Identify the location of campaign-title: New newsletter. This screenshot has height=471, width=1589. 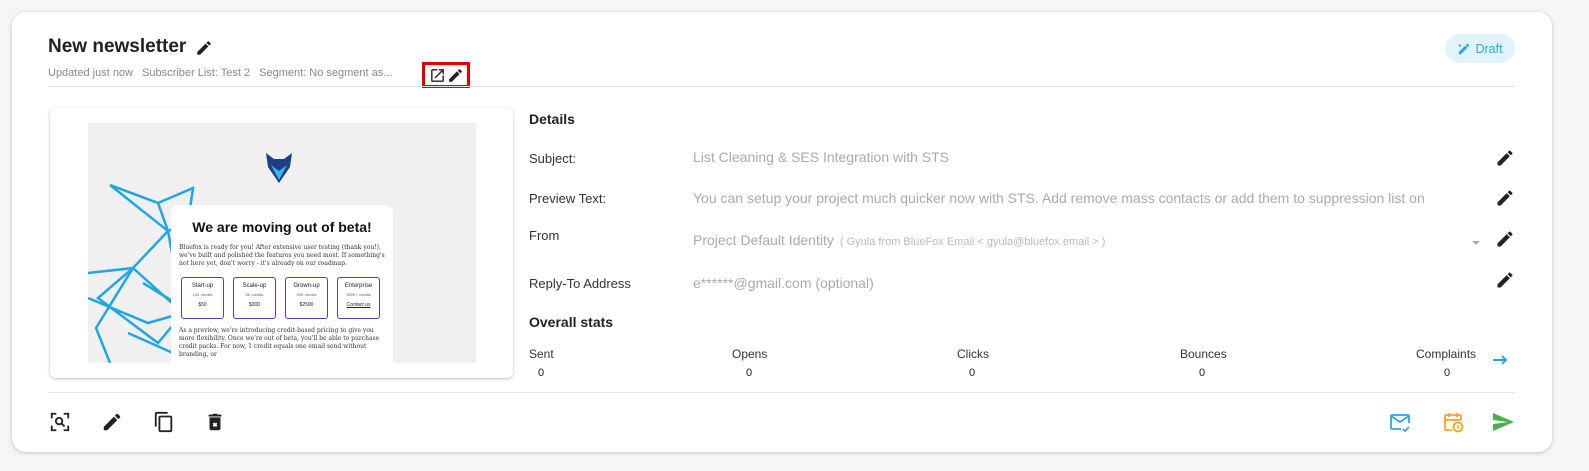
(117, 46).